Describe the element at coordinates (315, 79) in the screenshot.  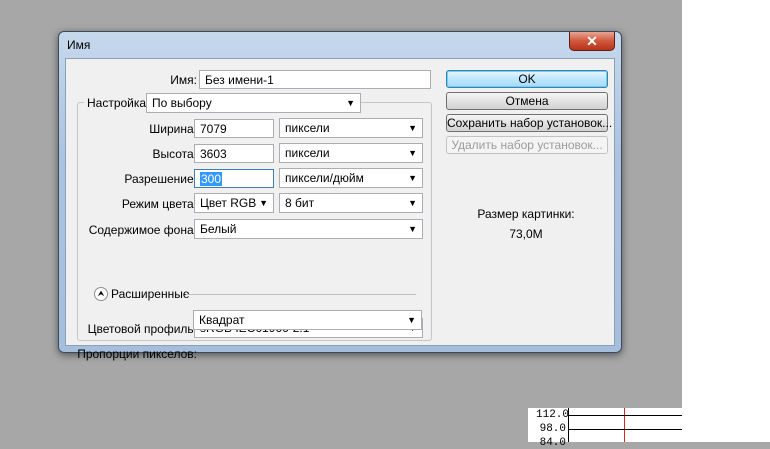
I see `name-input: Без имени-1` at that location.